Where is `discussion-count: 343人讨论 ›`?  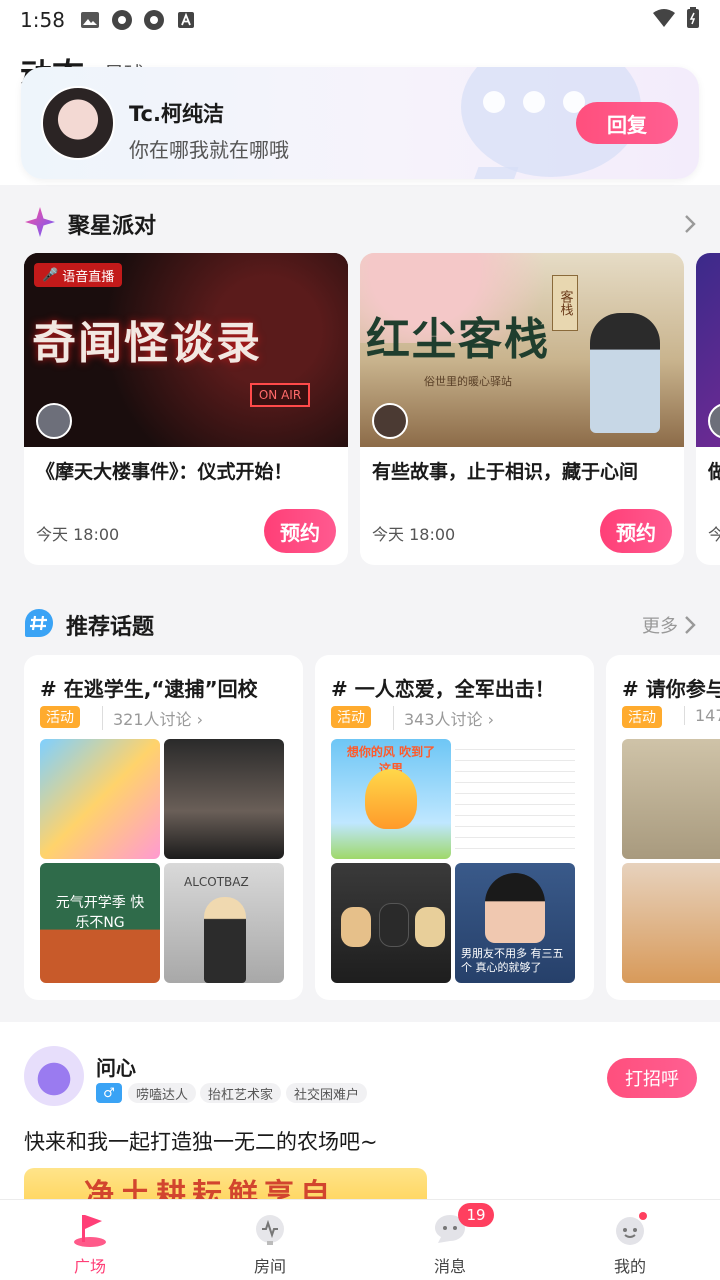 discussion-count: 343人讨论 › is located at coordinates (443, 718).